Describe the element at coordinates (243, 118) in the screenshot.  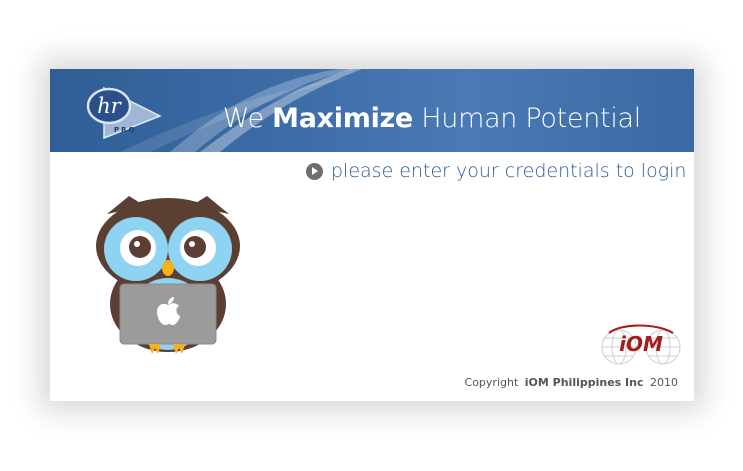
I see `tagline-prefix: We` at that location.